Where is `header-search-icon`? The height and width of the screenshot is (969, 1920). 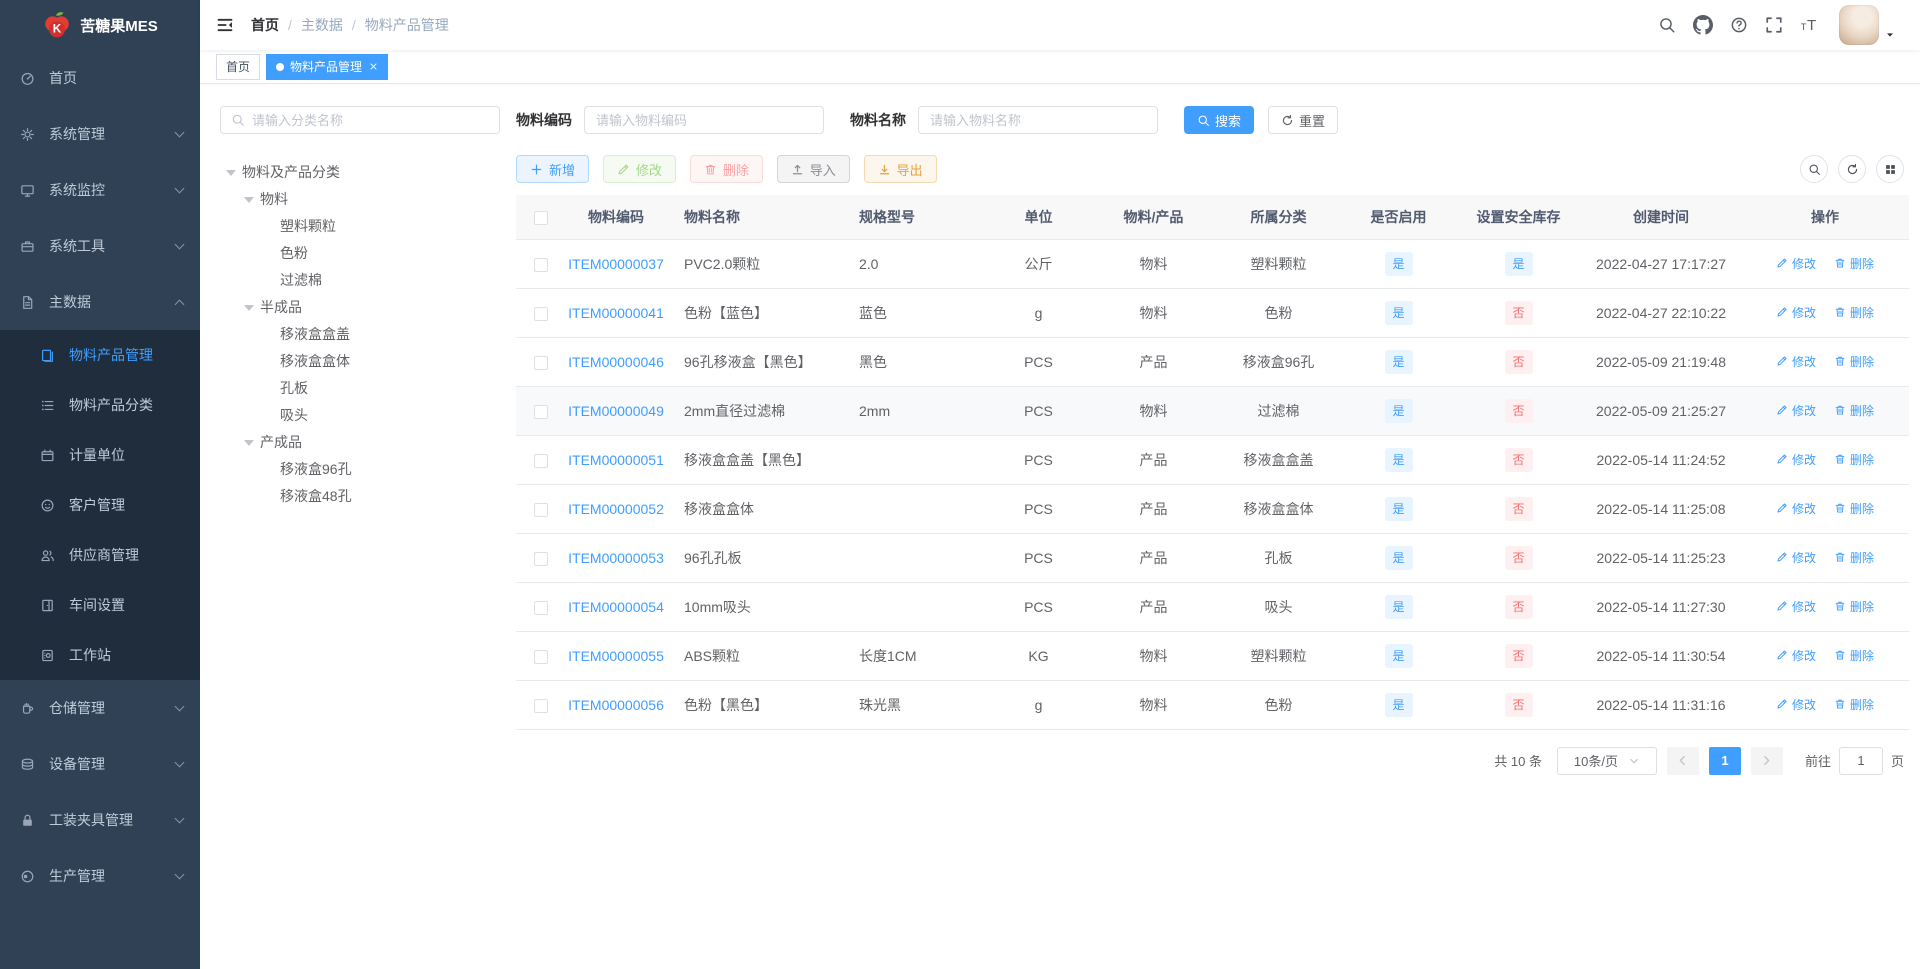
header-search-icon is located at coordinates (1667, 25).